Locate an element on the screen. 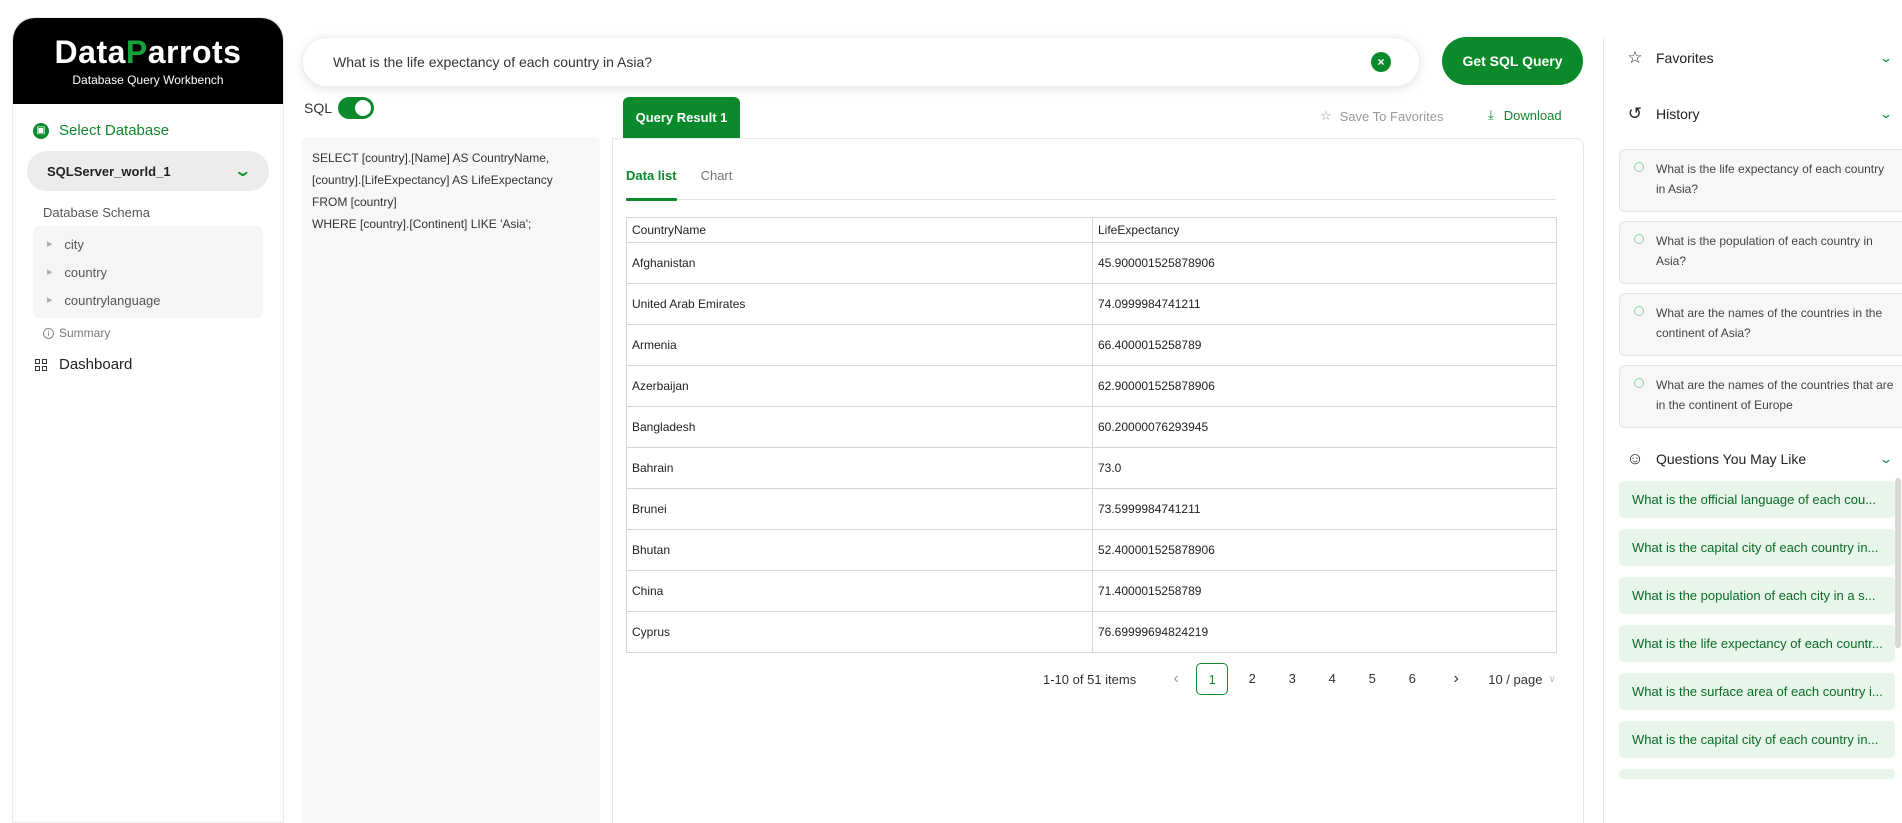 Image resolution: width=1902 pixels, height=823 pixels. table-cell: 66.4000015258789 is located at coordinates (1324, 345).